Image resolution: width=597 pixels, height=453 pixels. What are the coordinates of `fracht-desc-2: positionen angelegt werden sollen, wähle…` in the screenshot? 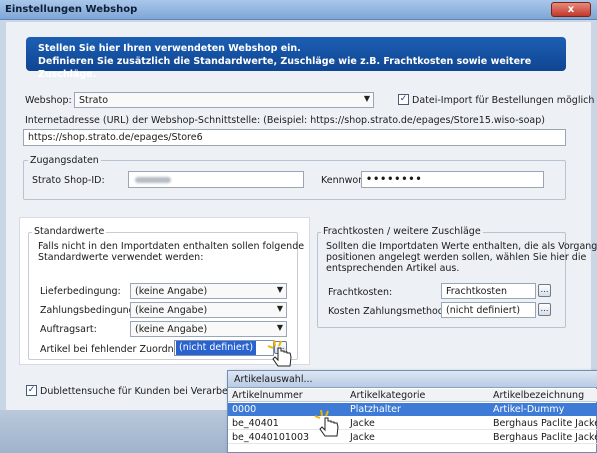 It's located at (456, 257).